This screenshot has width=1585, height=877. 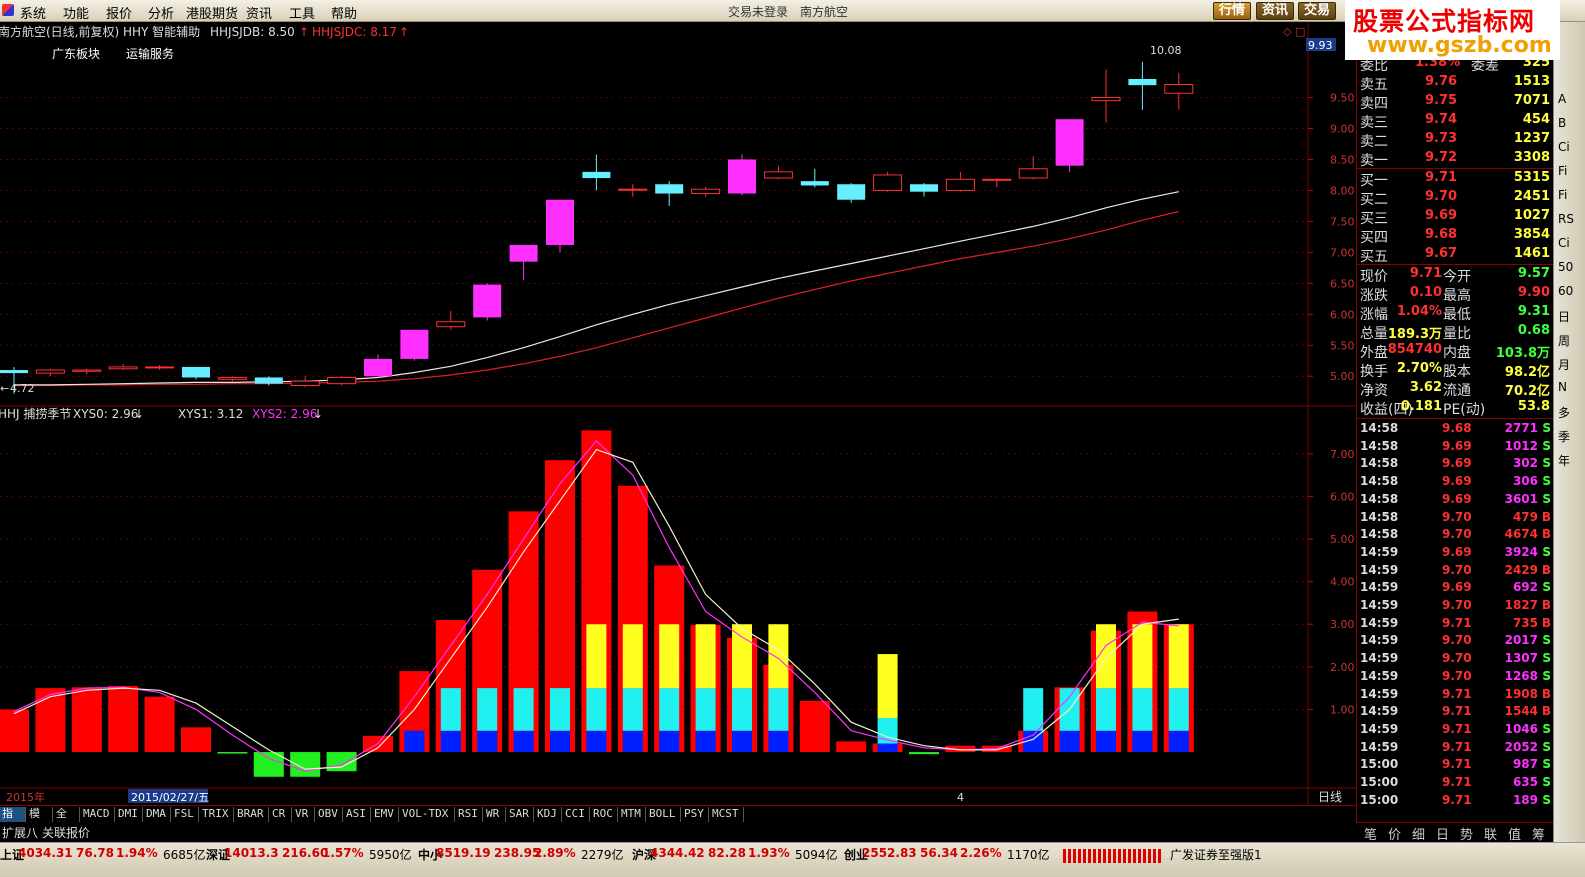 I want to click on period-label: 日线, so click(x=1330, y=797).